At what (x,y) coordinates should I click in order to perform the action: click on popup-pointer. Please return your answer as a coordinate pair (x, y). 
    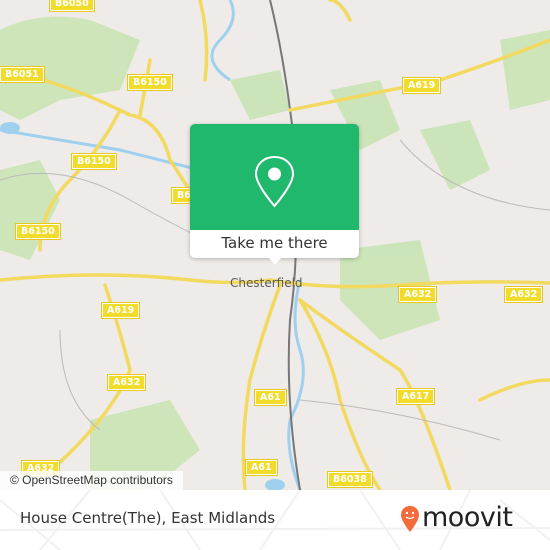
    Looking at the image, I should click on (275, 260).